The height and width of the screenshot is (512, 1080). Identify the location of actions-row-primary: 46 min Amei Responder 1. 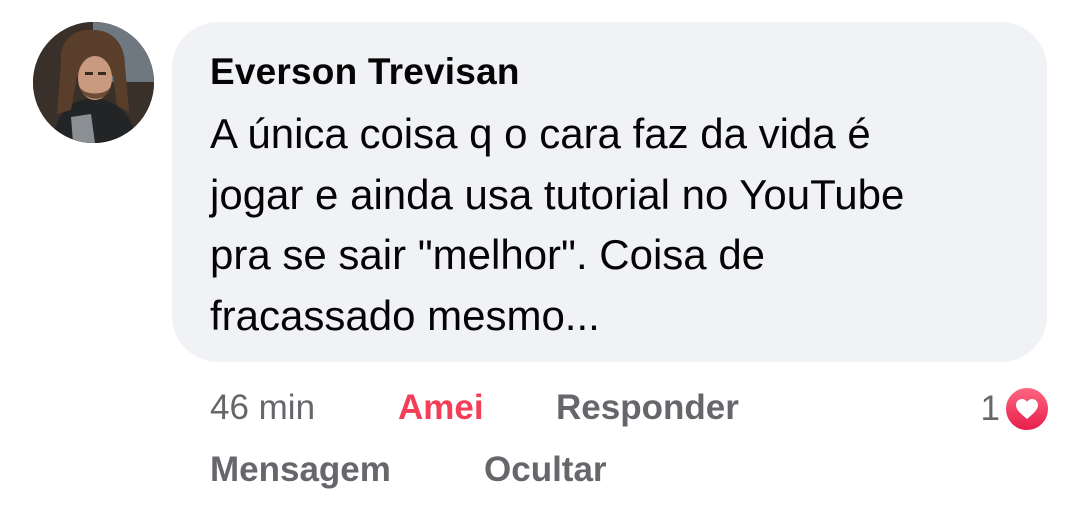
(630, 408).